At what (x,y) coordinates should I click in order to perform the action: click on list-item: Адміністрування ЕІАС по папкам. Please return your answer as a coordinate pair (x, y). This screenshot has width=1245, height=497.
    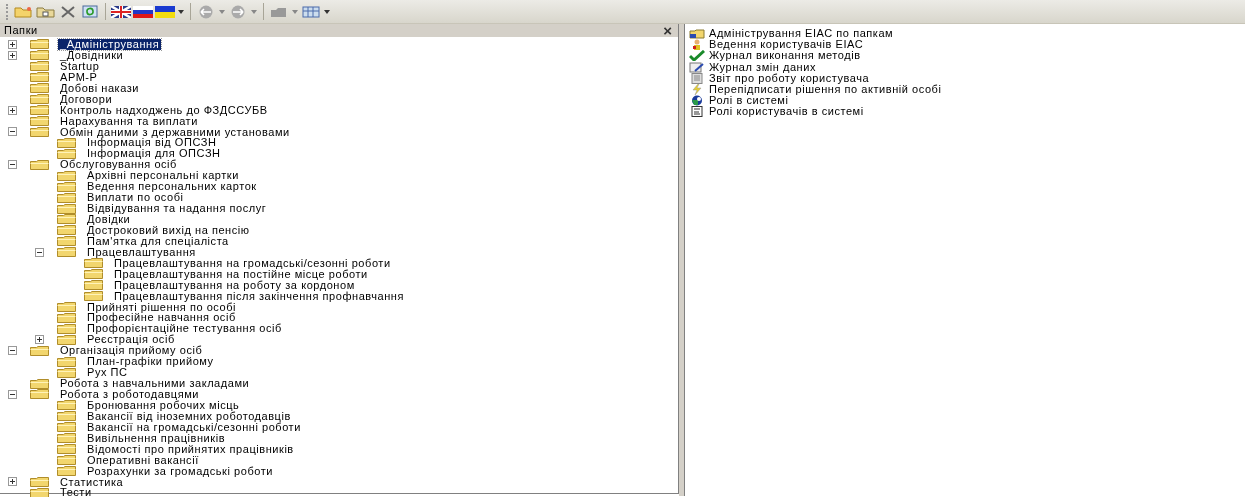
    Looking at the image, I should click on (801, 34).